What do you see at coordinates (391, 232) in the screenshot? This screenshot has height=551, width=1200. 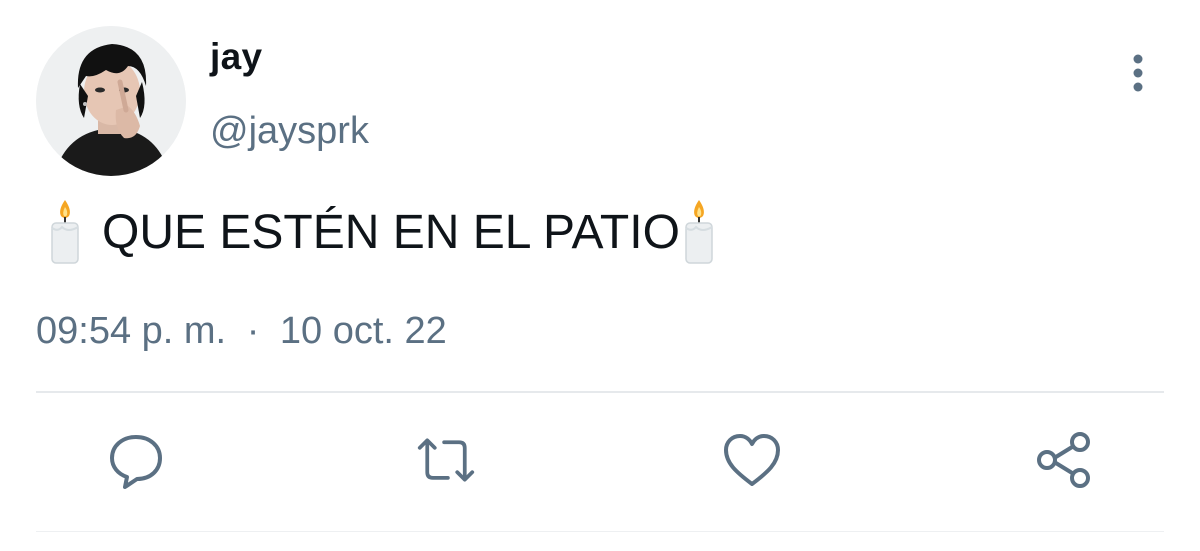 I see `tweet-text-content: QUE ESTÉN EN EL PATIO` at bounding box center [391, 232].